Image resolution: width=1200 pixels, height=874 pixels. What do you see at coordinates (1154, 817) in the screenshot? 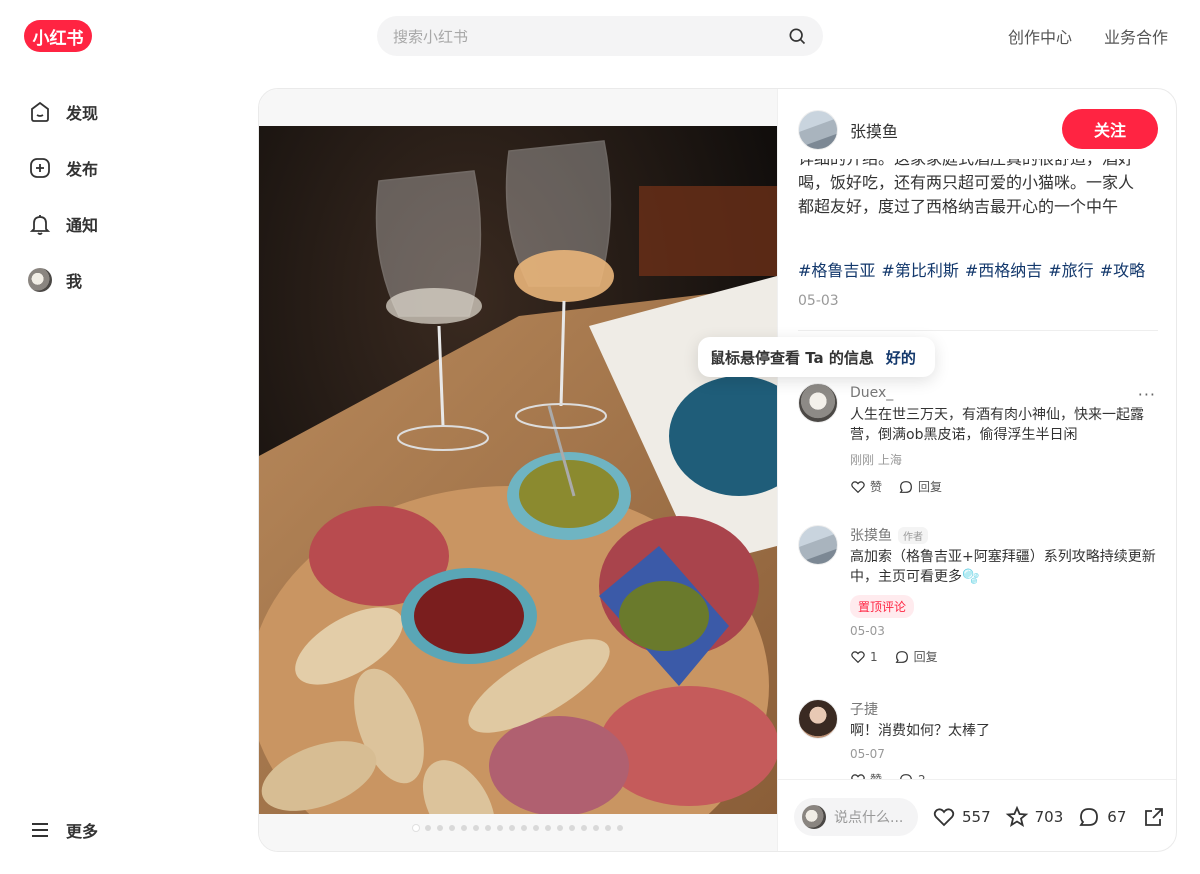
I see `share-icon` at bounding box center [1154, 817].